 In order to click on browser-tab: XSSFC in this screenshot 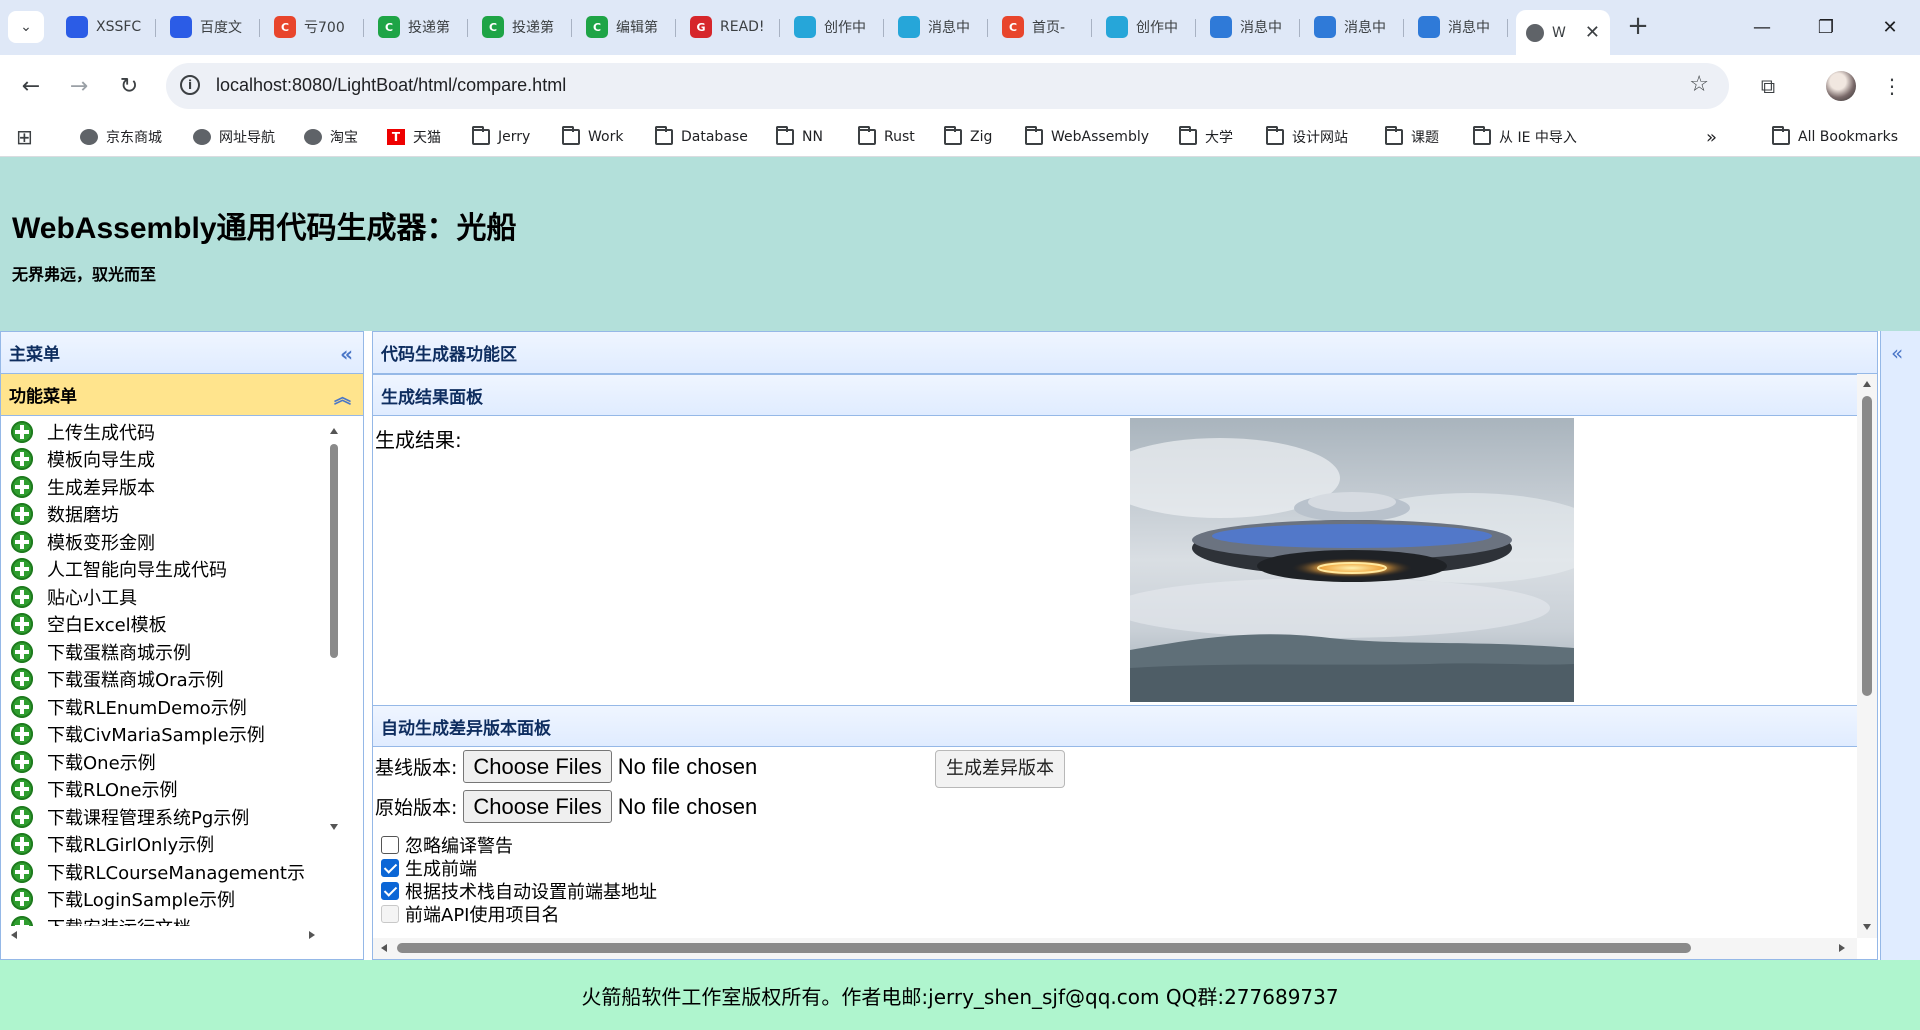, I will do `click(106, 27)`.